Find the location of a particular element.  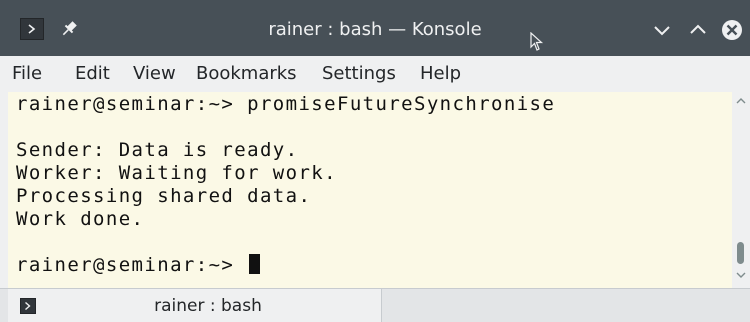

menu-help: Help is located at coordinates (440, 74).